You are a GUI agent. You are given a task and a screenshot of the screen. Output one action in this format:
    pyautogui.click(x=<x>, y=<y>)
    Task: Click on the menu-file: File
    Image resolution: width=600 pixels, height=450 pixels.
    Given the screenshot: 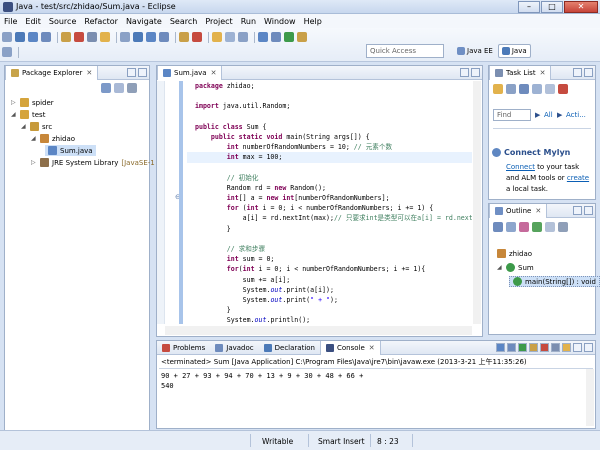 What is the action you would take?
    pyautogui.click(x=10, y=21)
    